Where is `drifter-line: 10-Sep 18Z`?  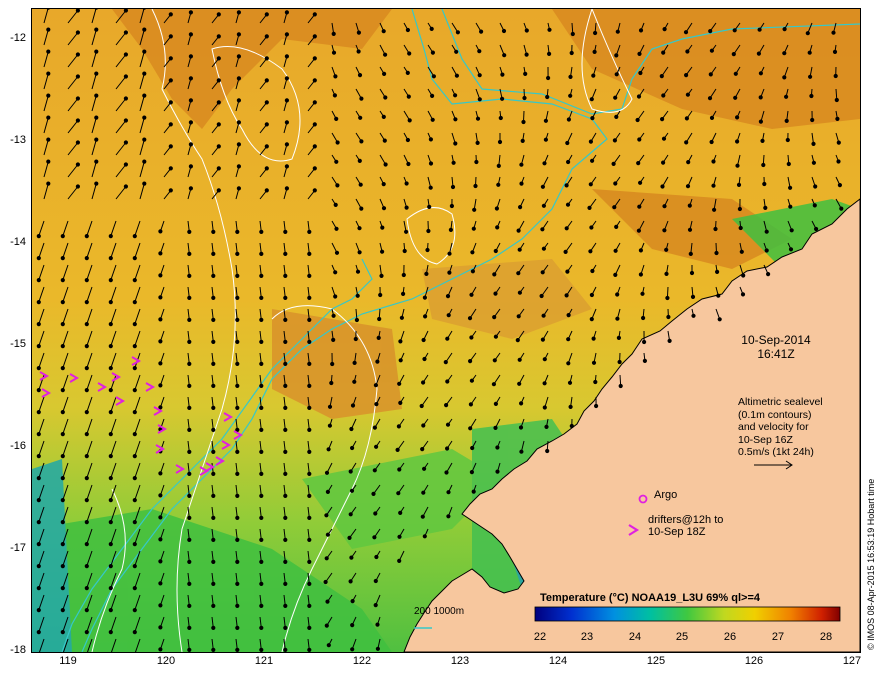
drifter-line: 10-Sep 18Z is located at coordinates (677, 532).